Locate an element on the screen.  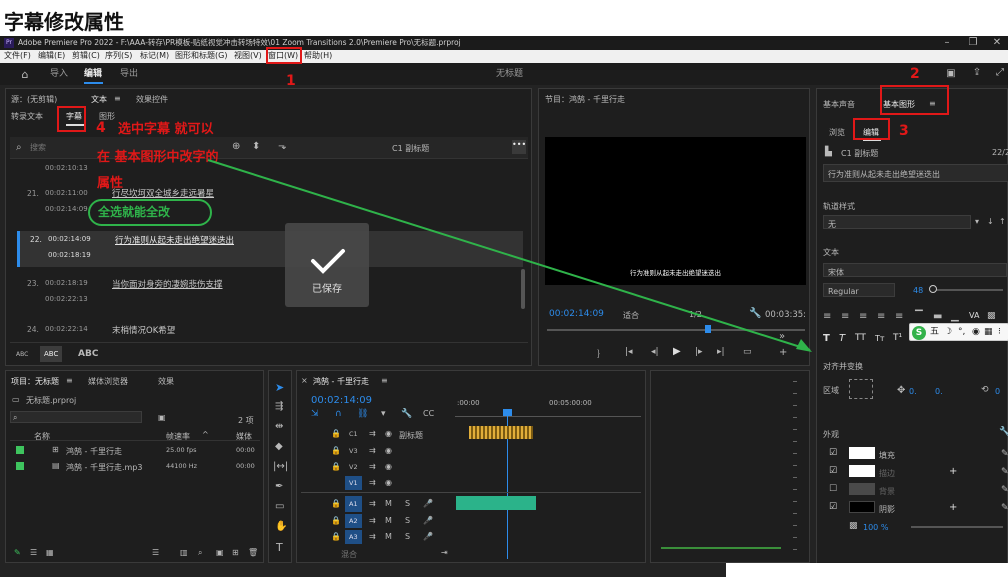
timeline-title: 鸿鹄 - 千里行走 is located at coordinates (341, 381).